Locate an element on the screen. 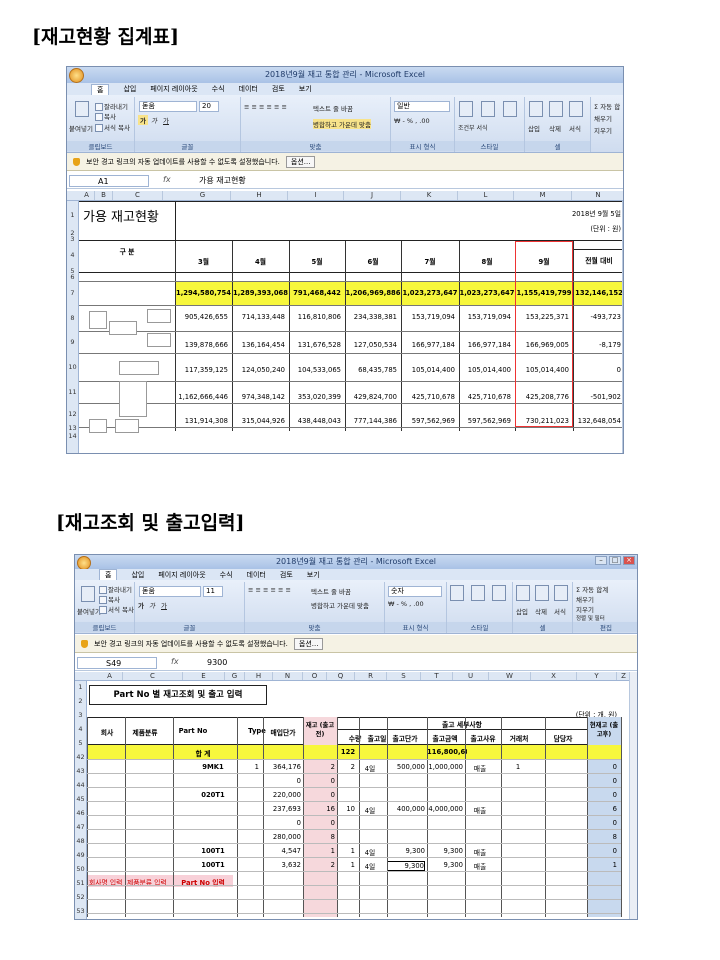  column-header: A is located at coordinates (110, 676).